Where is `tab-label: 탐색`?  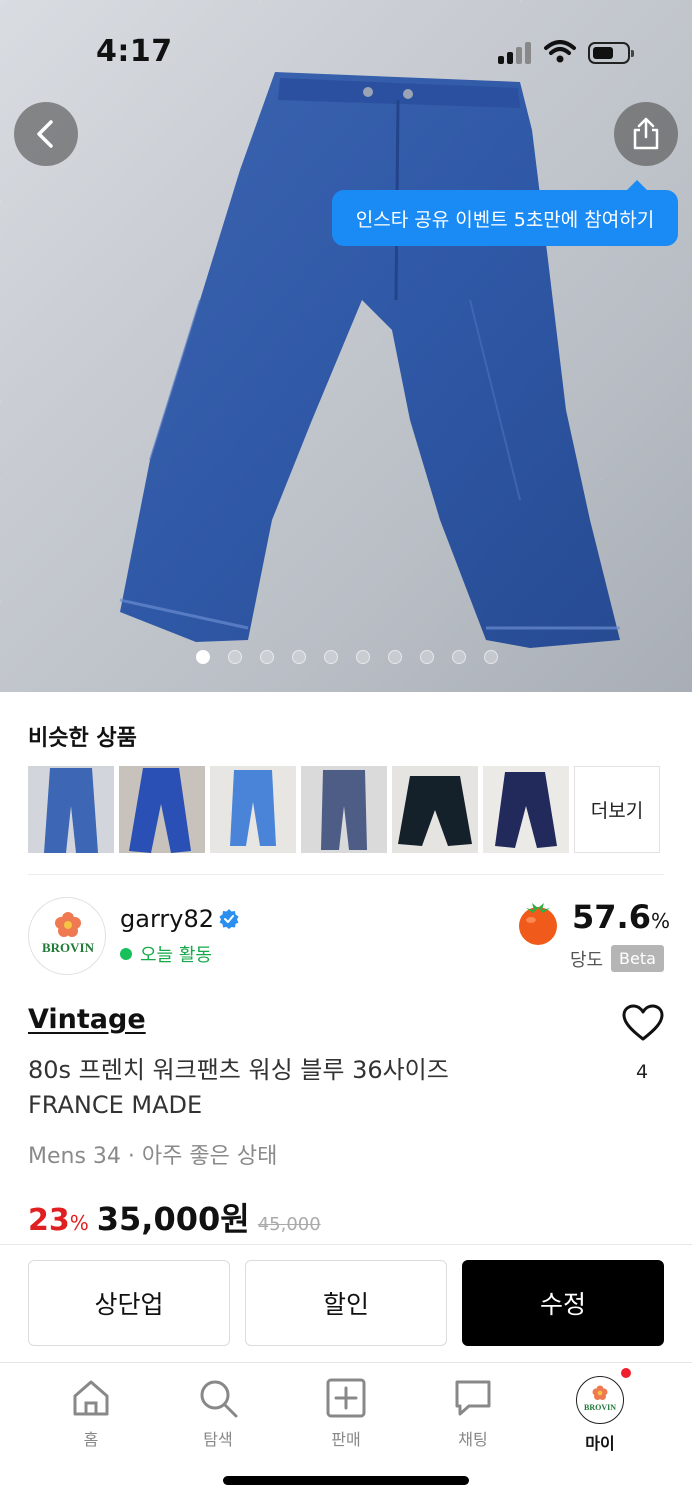
tab-label: 탐색 is located at coordinates (218, 1439).